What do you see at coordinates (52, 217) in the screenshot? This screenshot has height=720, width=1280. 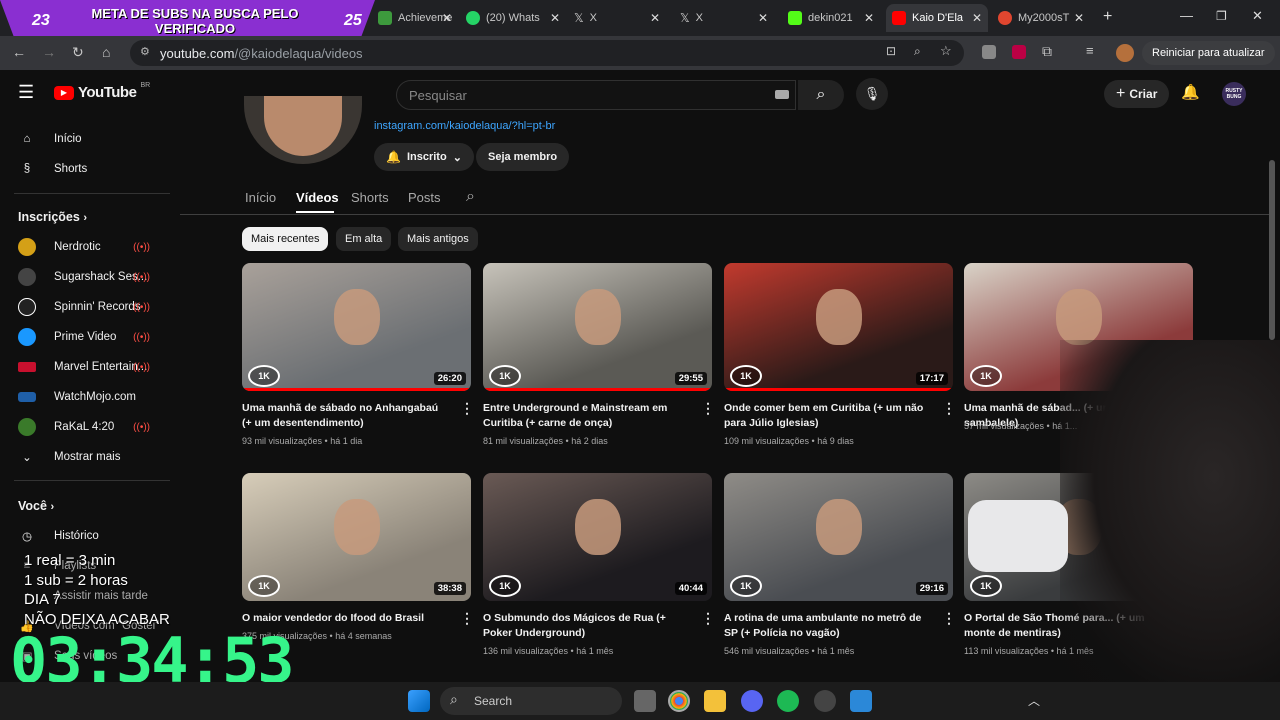 I see `subscriptions-heading: Inscrições ›` at bounding box center [52, 217].